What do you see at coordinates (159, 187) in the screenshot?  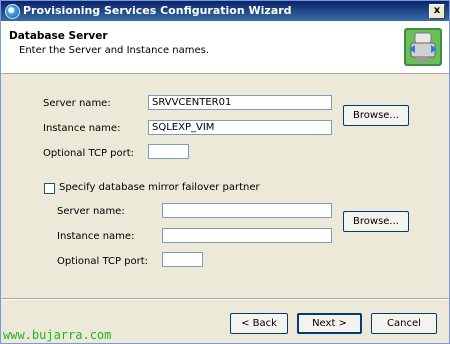 I see `mirror-checkbox-label: Specify database mirror failover partner` at bounding box center [159, 187].